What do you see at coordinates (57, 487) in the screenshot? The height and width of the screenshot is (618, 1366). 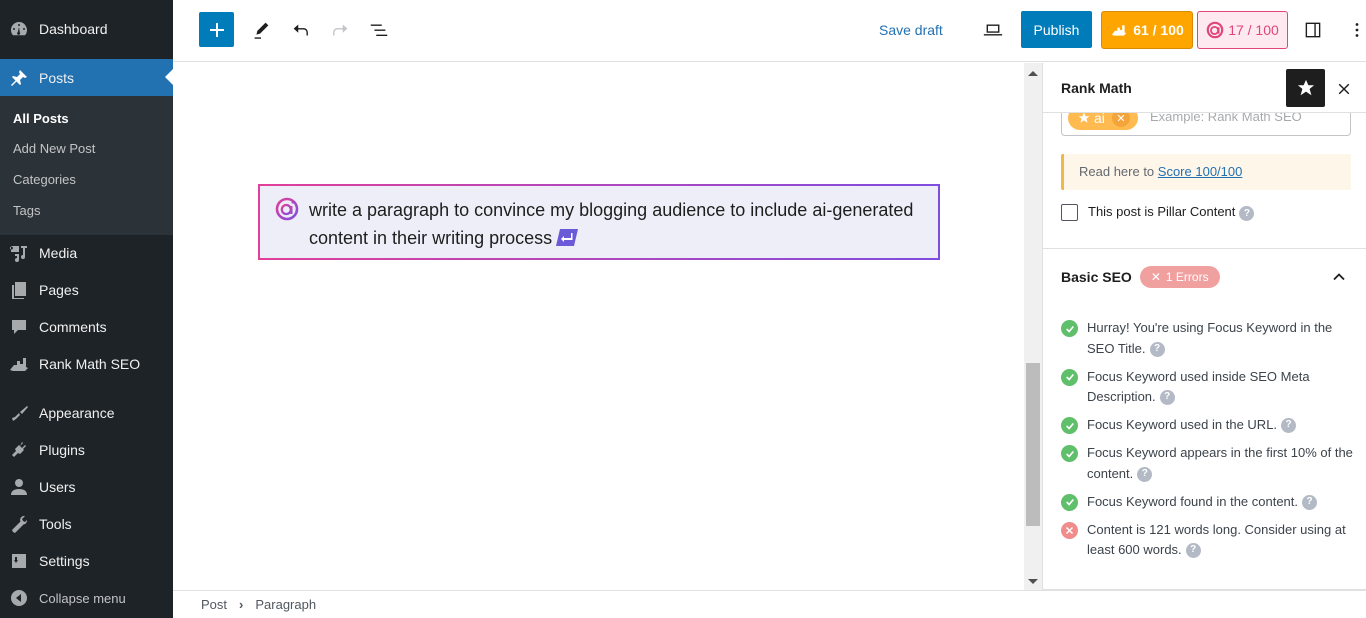 I see `menu-label: Users` at bounding box center [57, 487].